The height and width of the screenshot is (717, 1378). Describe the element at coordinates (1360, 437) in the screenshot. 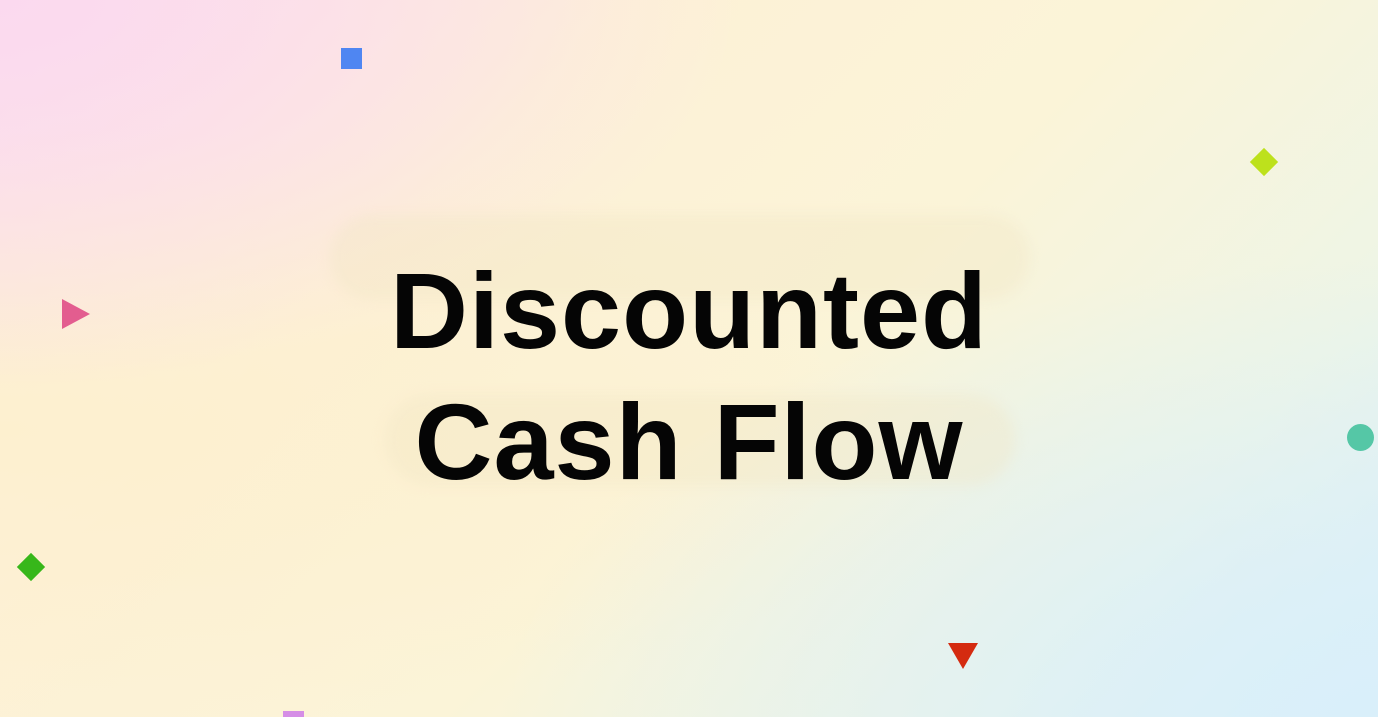

I see `teal-circle-icon` at that location.